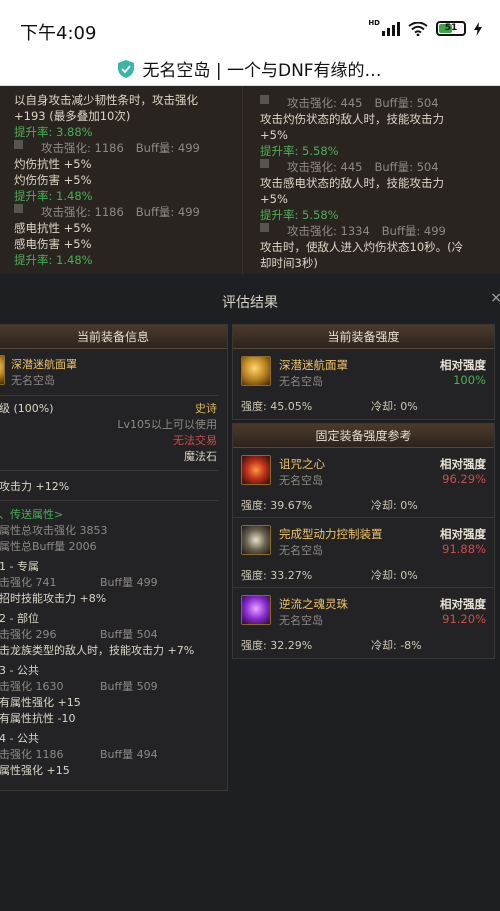 The width and height of the screenshot is (500, 911). Describe the element at coordinates (35, 486) in the screenshot. I see `base-stat: 攻击力 +12%` at that location.